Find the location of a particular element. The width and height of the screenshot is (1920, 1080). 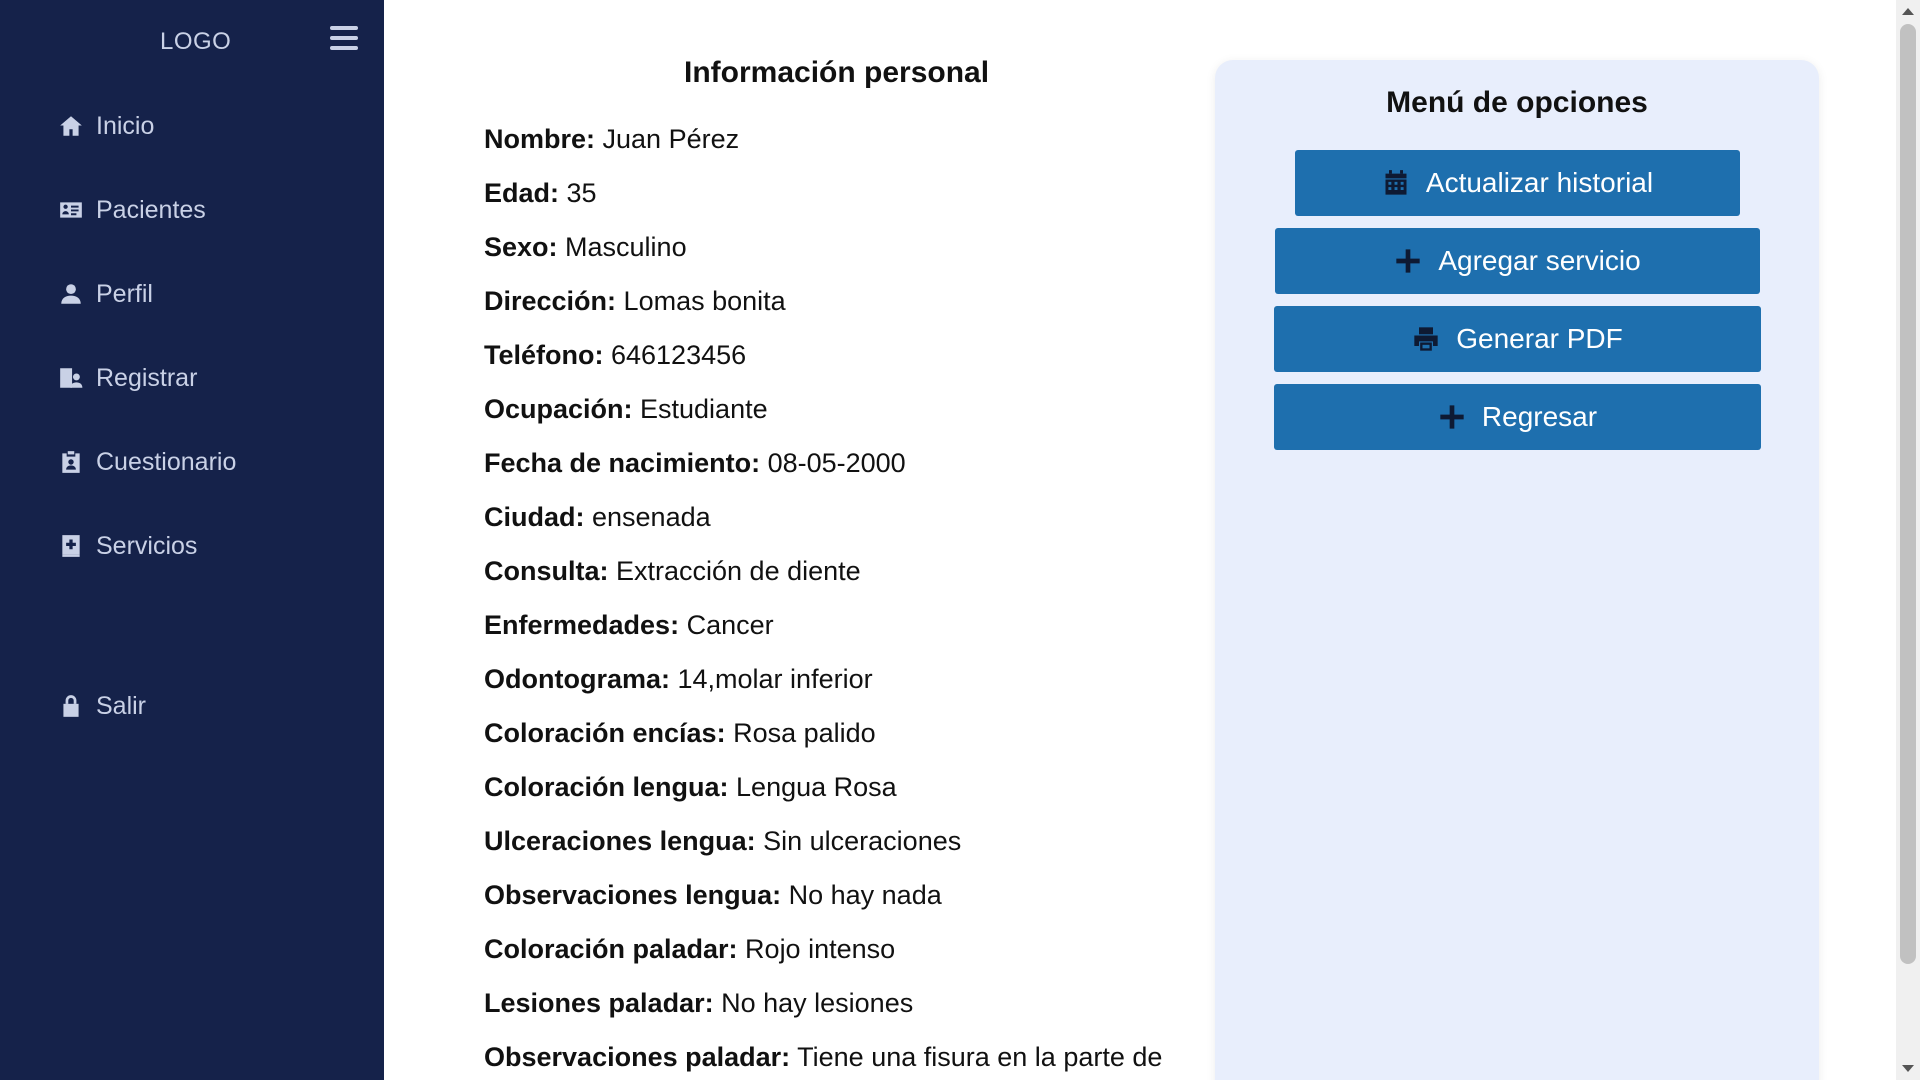

field-lesiones-paladar: Lesiones paladar: No hay lesiones is located at coordinates (698, 1003).